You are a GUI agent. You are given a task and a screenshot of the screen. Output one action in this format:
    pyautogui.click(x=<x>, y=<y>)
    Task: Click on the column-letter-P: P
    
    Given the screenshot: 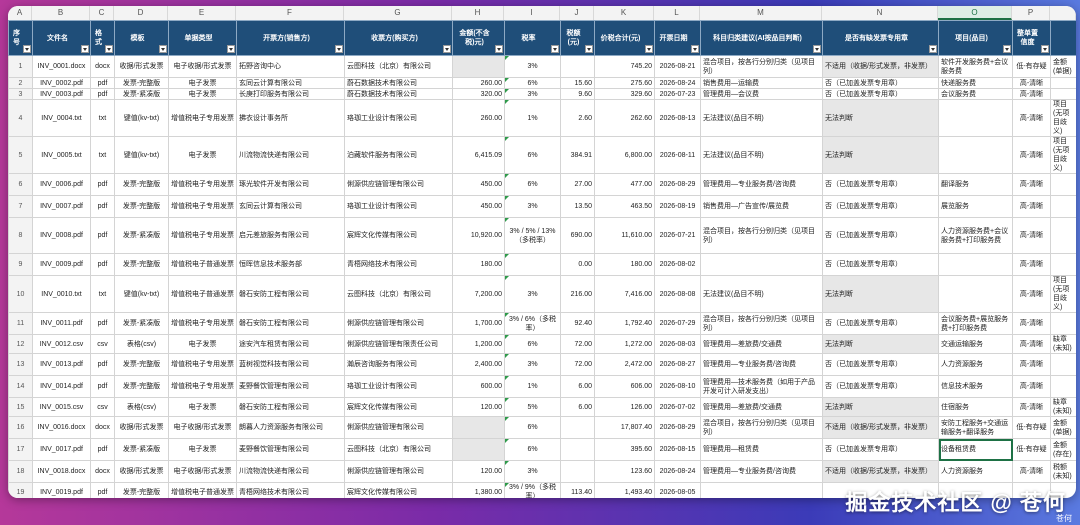 What is the action you would take?
    pyautogui.click(x=1031, y=13)
    